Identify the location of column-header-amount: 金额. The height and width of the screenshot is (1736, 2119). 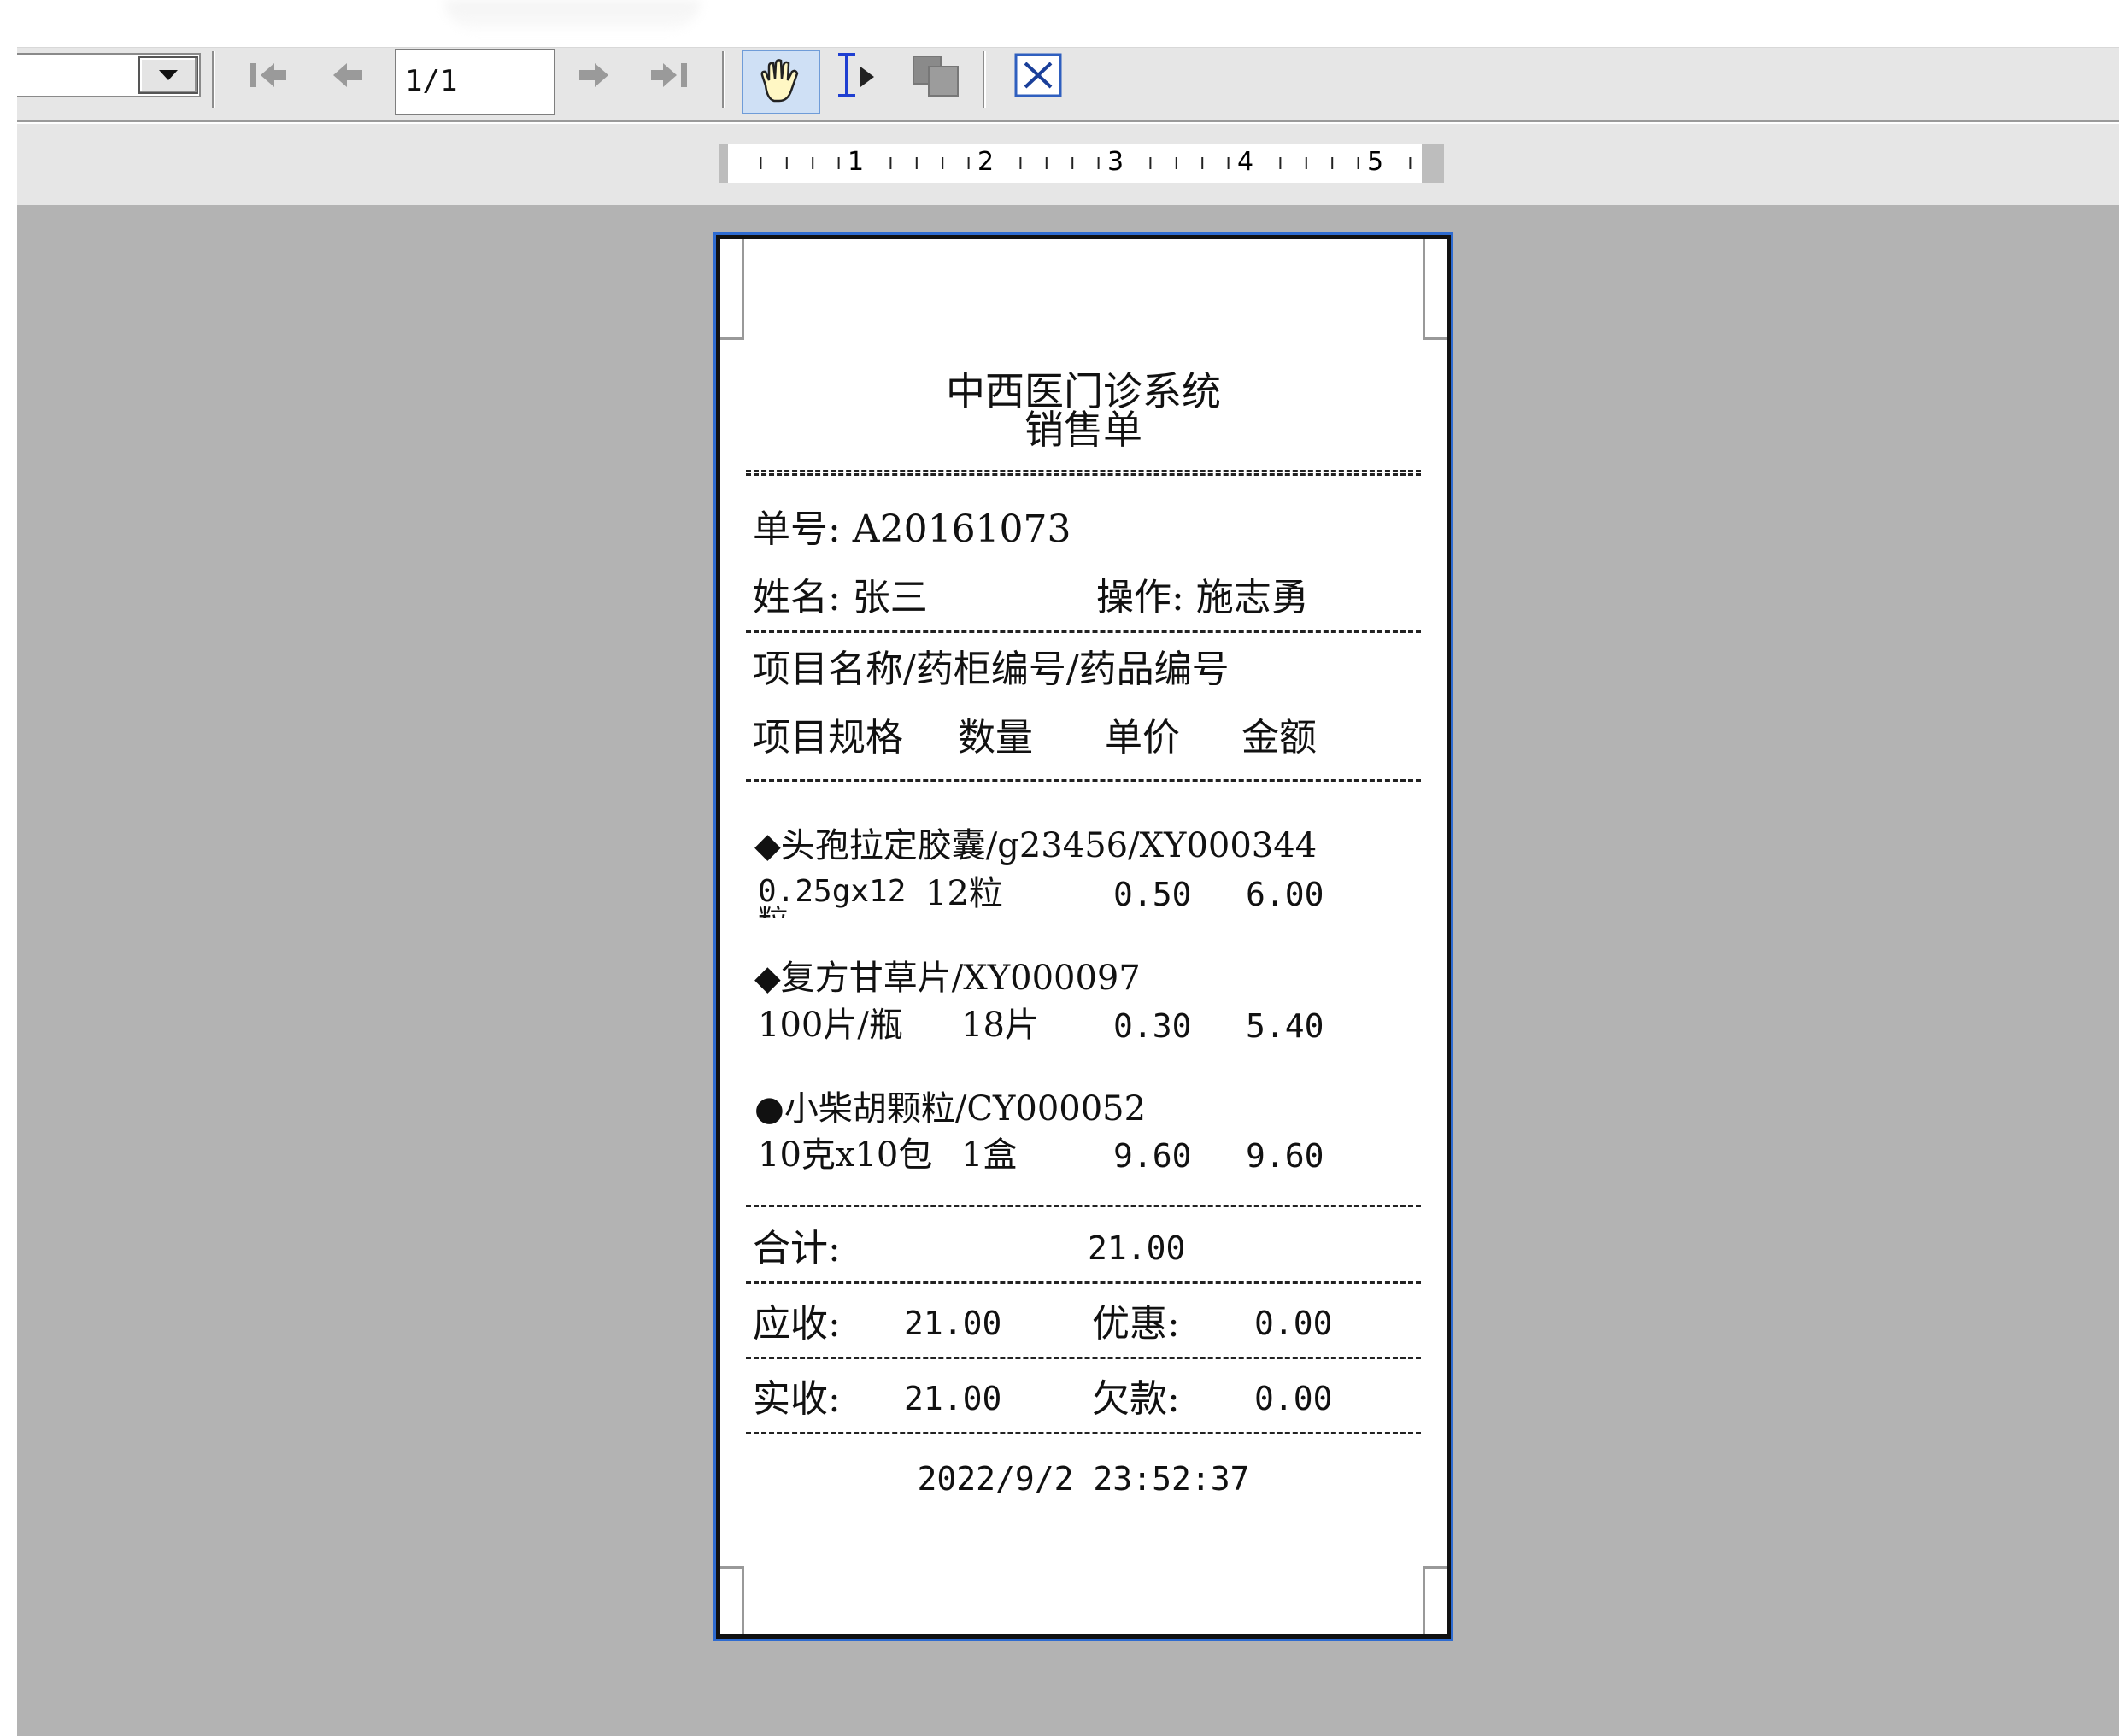
(1279, 738).